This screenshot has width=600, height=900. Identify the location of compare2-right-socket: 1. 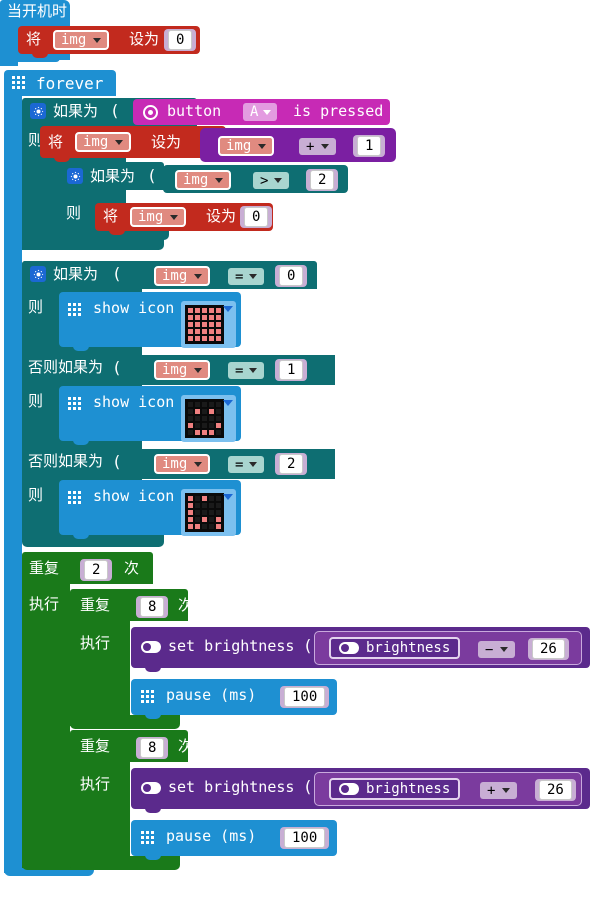
(291, 370).